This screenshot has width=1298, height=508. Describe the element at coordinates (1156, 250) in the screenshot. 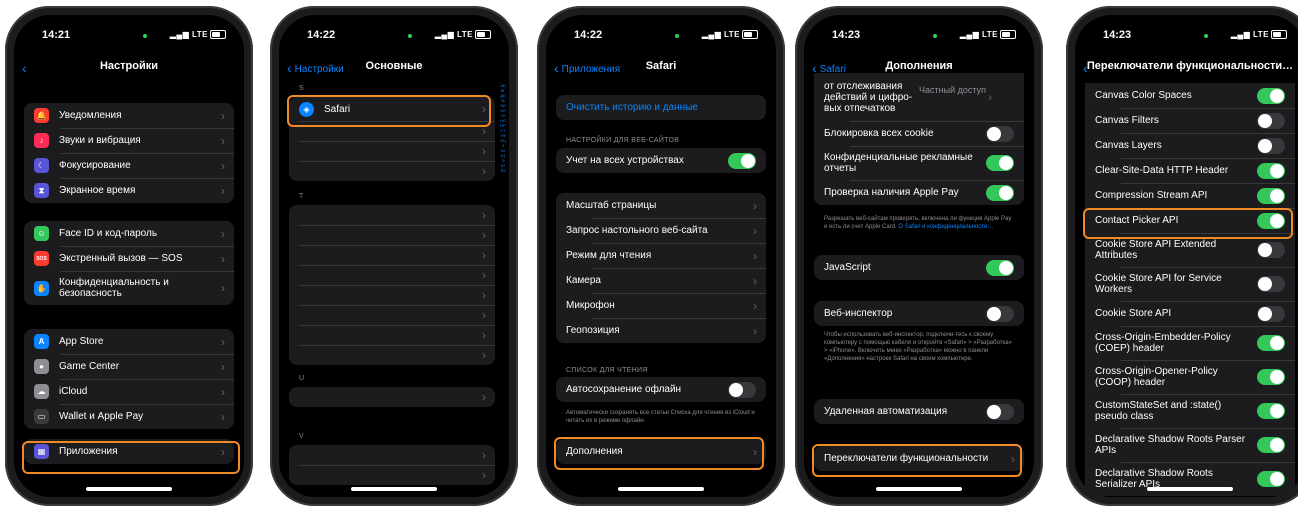

I see `feature-flag-label: Cookie Store API Extended Attributes` at that location.